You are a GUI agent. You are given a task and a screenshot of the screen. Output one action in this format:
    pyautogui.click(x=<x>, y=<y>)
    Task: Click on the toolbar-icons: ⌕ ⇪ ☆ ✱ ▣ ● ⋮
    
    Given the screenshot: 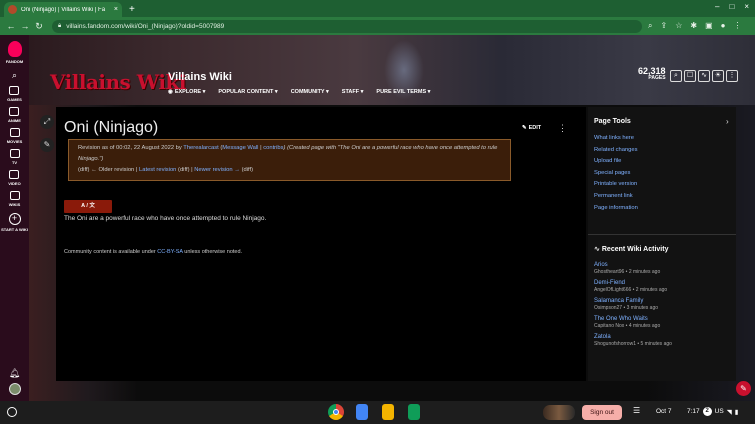 What is the action you would take?
    pyautogui.click(x=694, y=26)
    